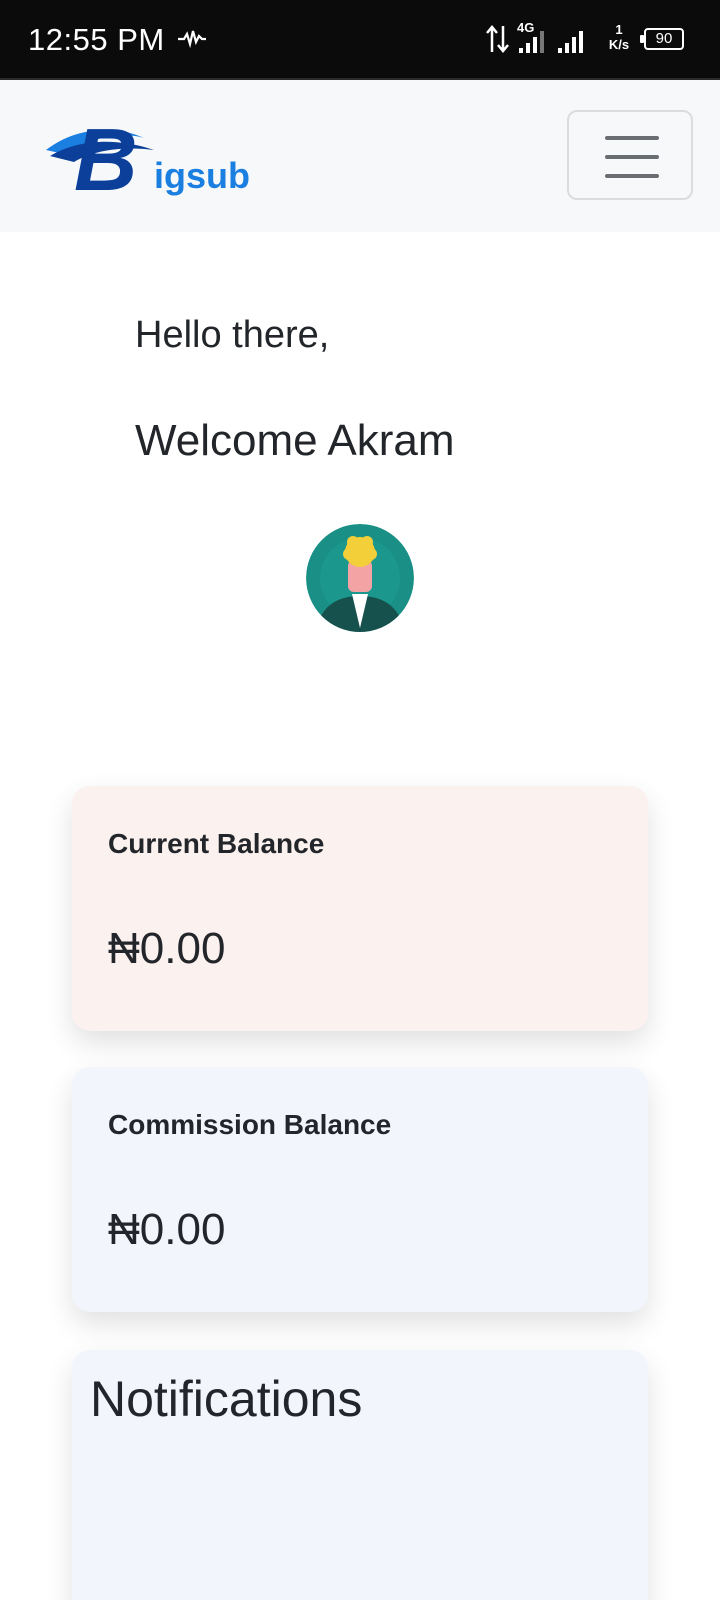  I want to click on activity-icon, so click(192, 39).